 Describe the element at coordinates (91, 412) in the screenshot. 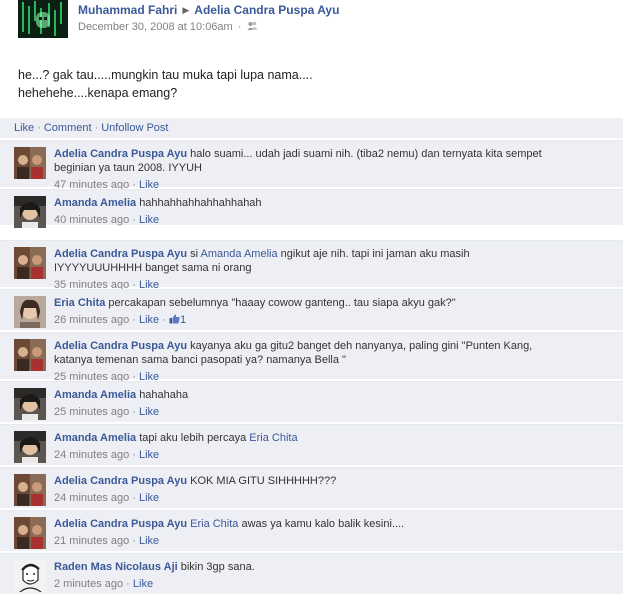

I see `comment-time: 25 minutes ago` at that location.